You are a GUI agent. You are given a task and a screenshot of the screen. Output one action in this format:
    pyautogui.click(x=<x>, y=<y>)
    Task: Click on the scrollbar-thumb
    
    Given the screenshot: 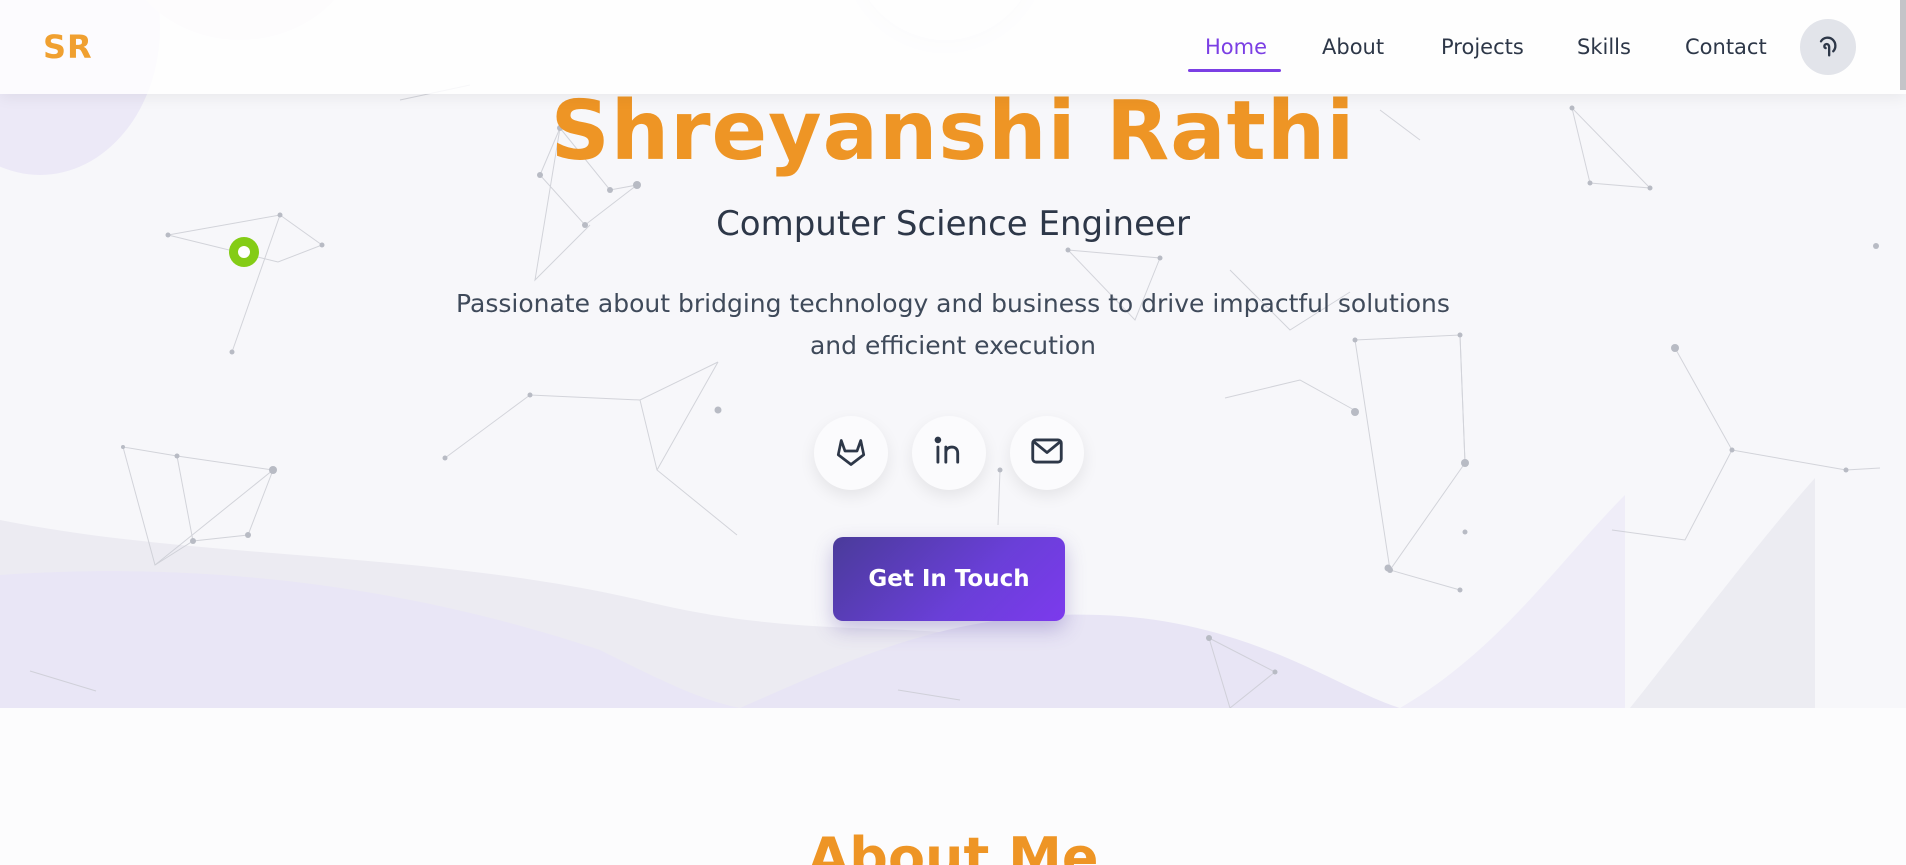 What is the action you would take?
    pyautogui.click(x=1903, y=45)
    